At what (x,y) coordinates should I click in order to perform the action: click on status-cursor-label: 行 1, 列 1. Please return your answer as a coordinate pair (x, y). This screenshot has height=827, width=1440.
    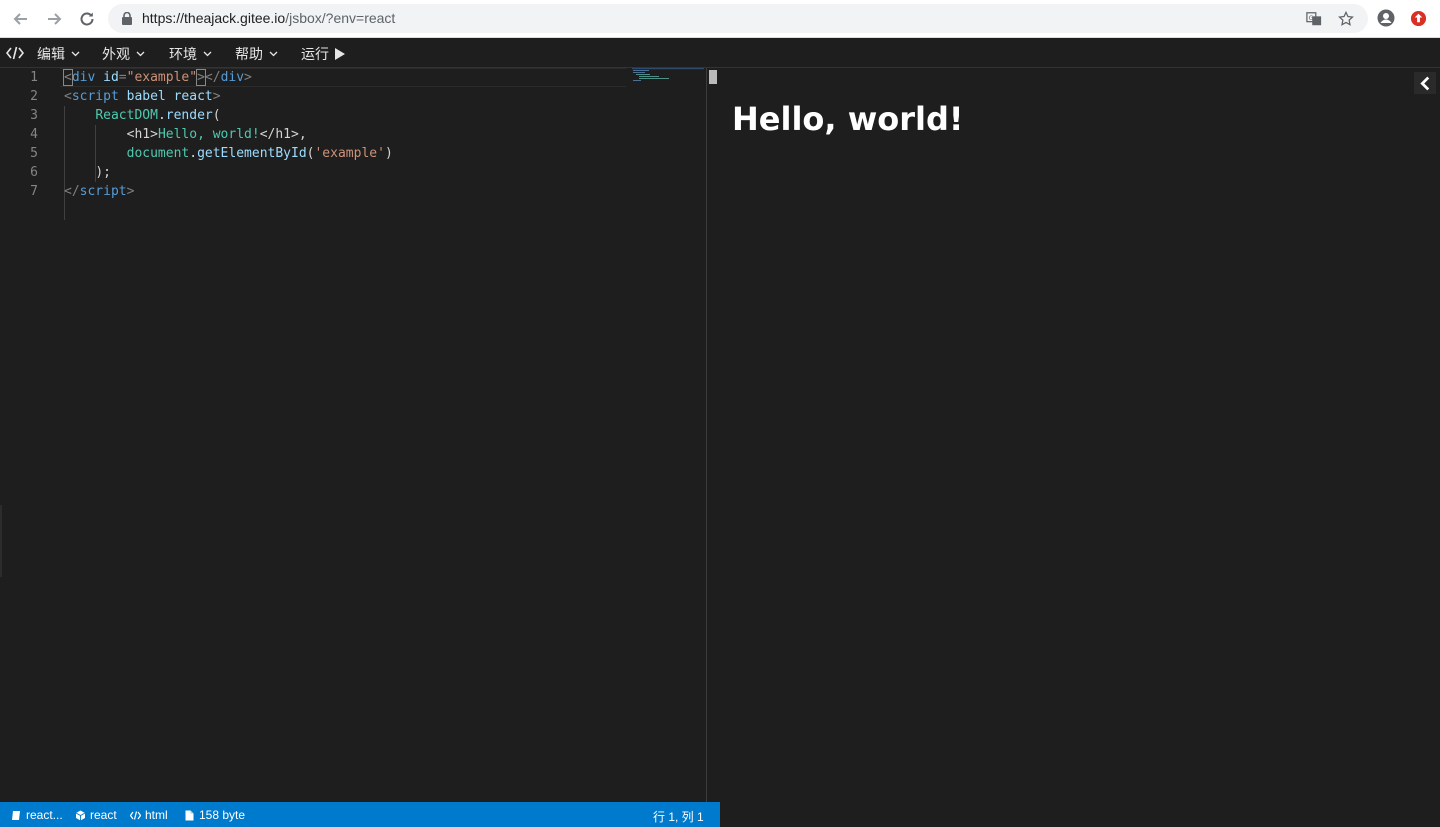
    Looking at the image, I should click on (678, 817).